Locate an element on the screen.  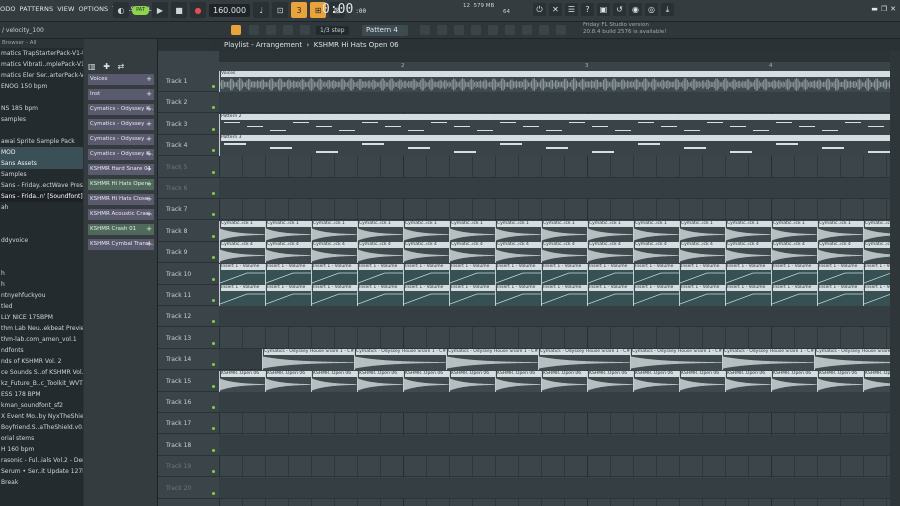
menu-options: OPTIONS is located at coordinates (94, 9).